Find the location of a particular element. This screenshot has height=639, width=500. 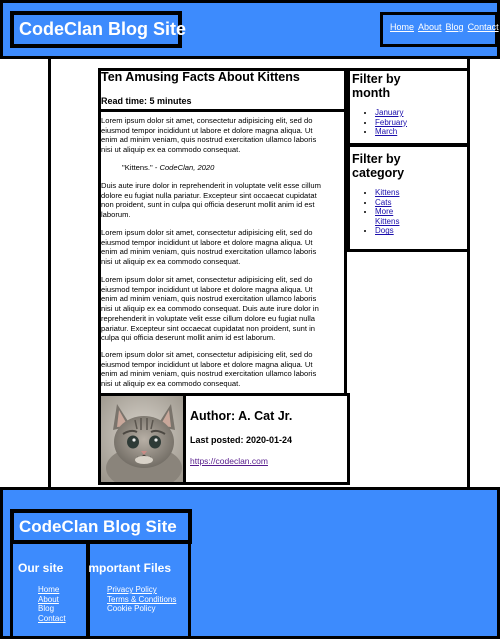

list-item: Blog is located at coordinates (52, 609).